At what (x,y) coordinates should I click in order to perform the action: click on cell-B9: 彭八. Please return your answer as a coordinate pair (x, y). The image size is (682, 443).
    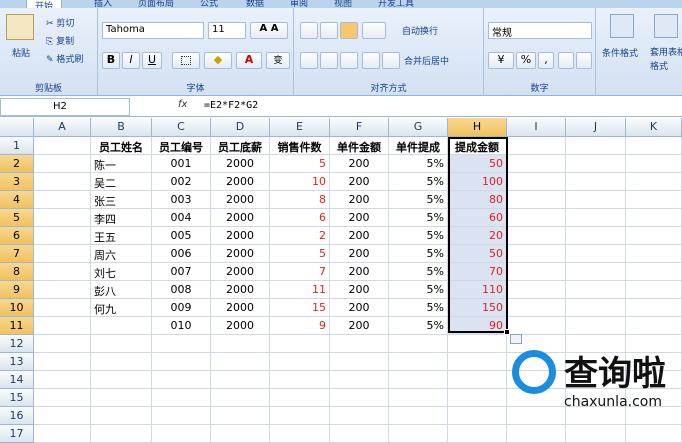
    Looking at the image, I should click on (121, 290).